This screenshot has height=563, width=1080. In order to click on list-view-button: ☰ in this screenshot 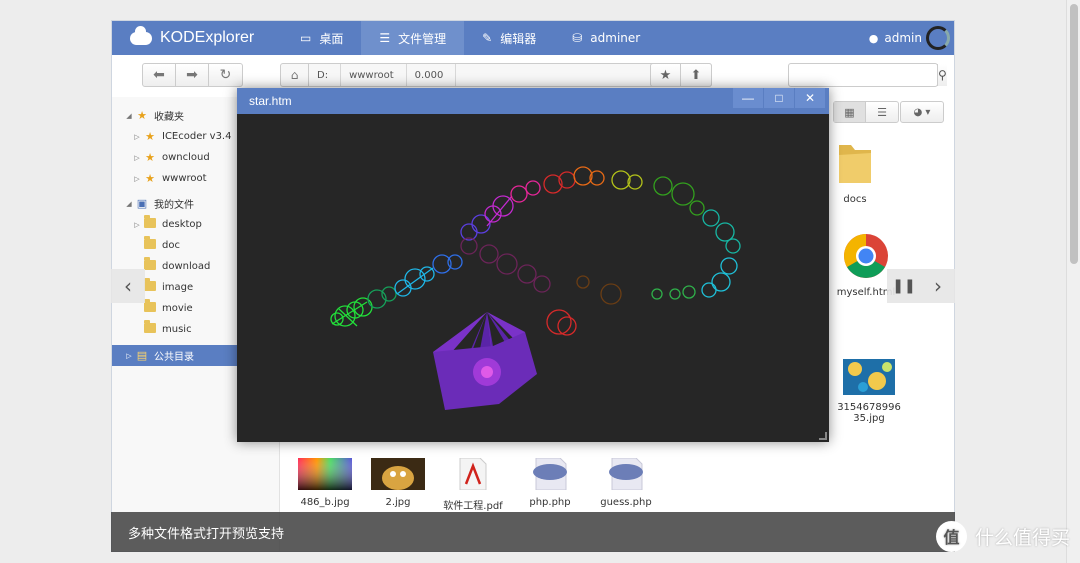, I will do `click(882, 112)`.